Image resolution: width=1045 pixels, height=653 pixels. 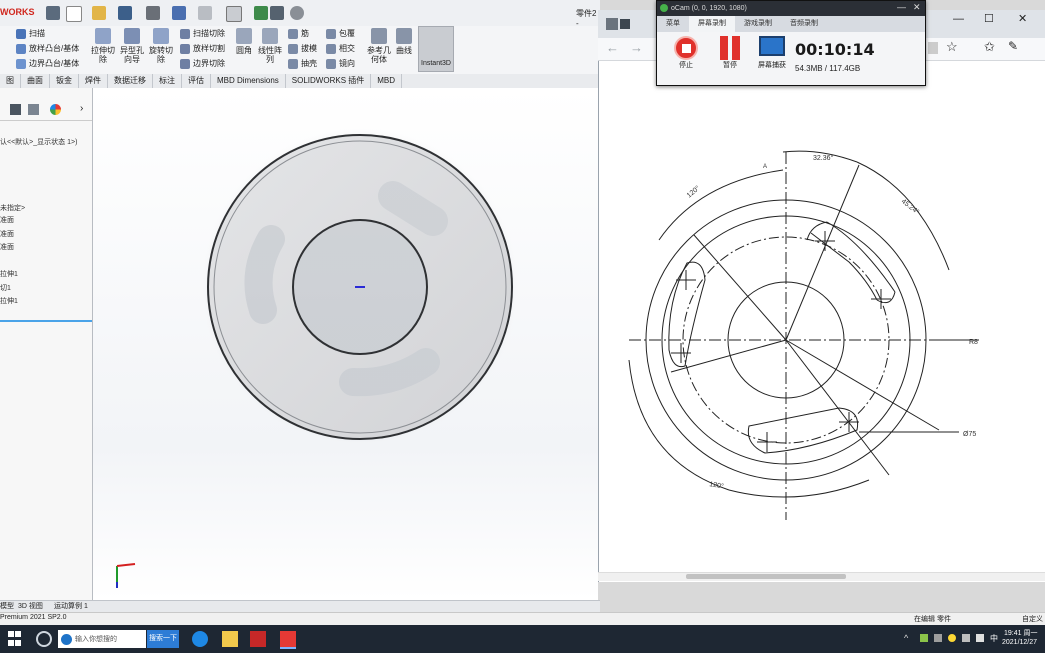 I want to click on feature-tree-splitter, so click(x=46, y=321).